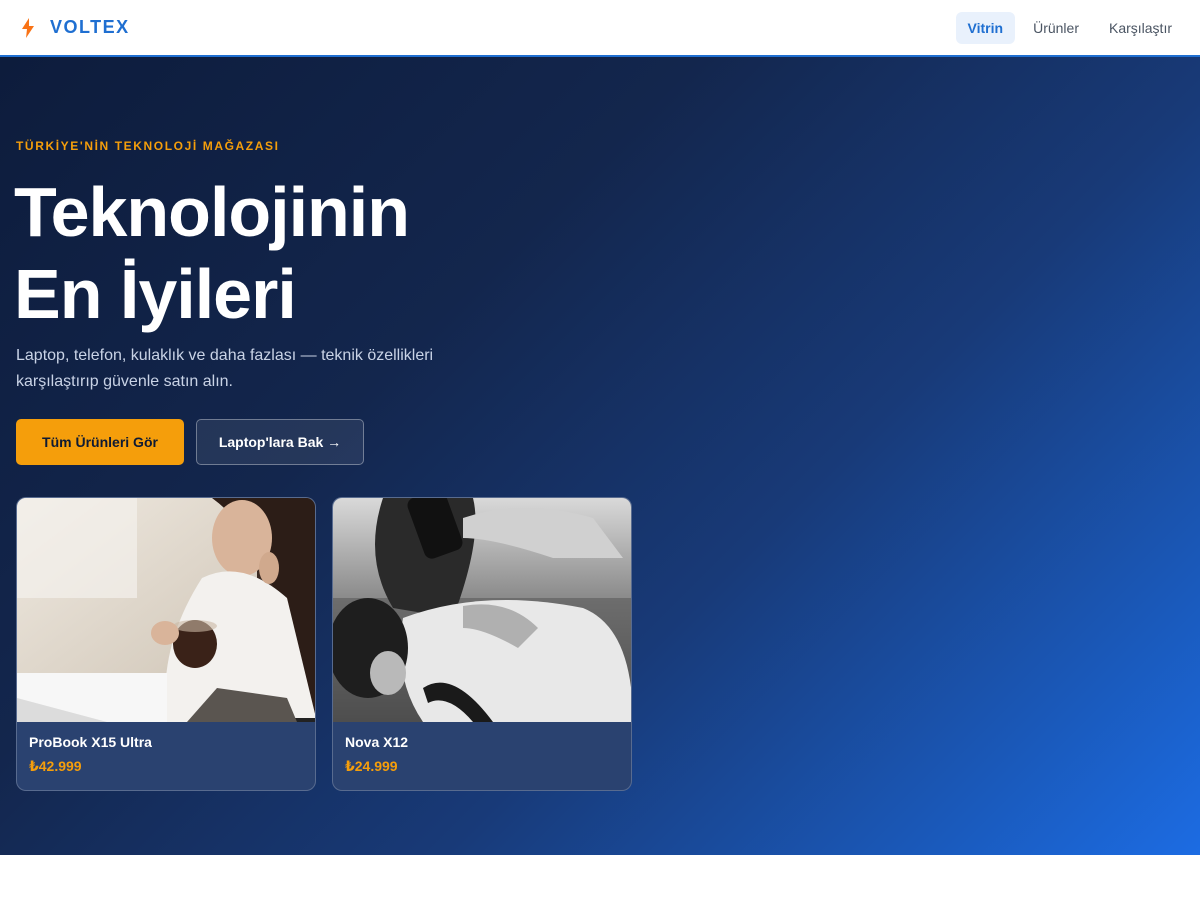  I want to click on product-card-body: Nova X12 ₺24.999, so click(482, 754).